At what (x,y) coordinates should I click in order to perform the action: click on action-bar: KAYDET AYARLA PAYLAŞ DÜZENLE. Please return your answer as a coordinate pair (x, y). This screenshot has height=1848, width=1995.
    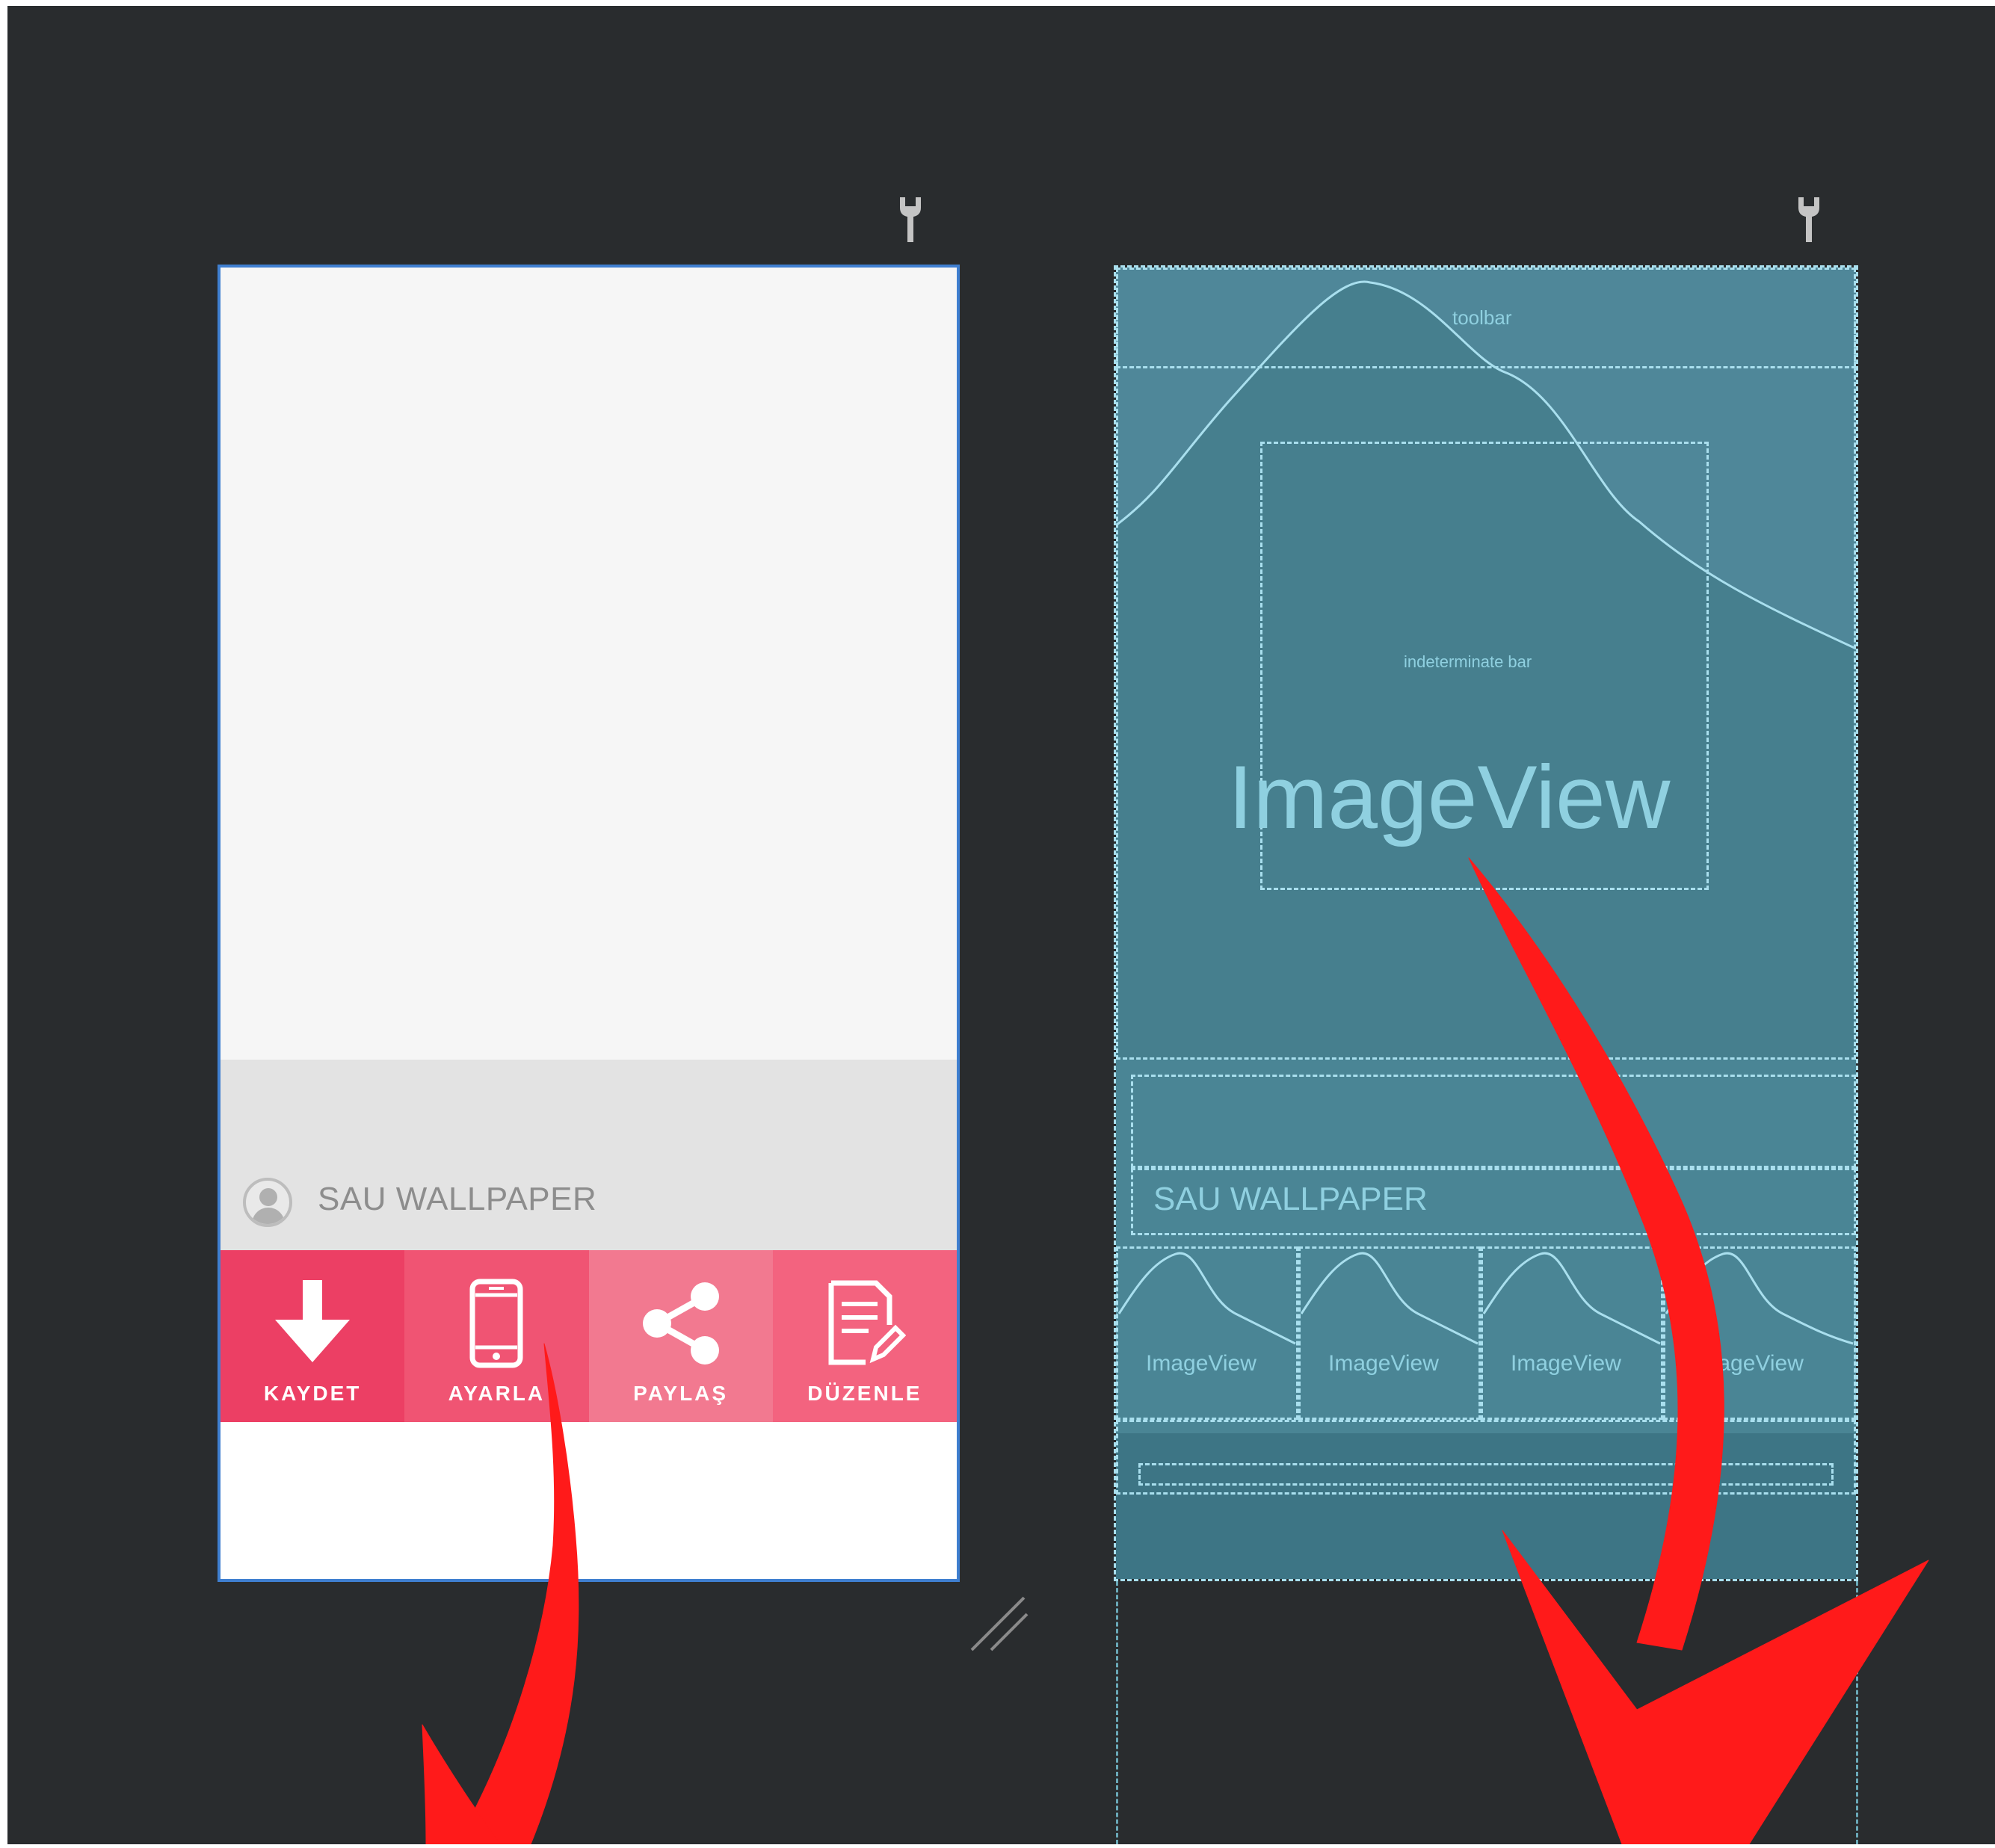
    Looking at the image, I should click on (589, 1336).